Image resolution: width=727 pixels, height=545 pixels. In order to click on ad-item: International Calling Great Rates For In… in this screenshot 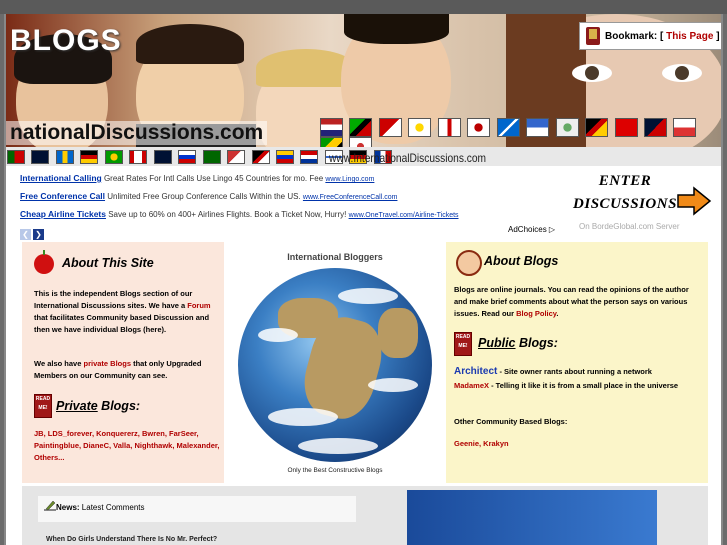, I will do `click(290, 180)`.